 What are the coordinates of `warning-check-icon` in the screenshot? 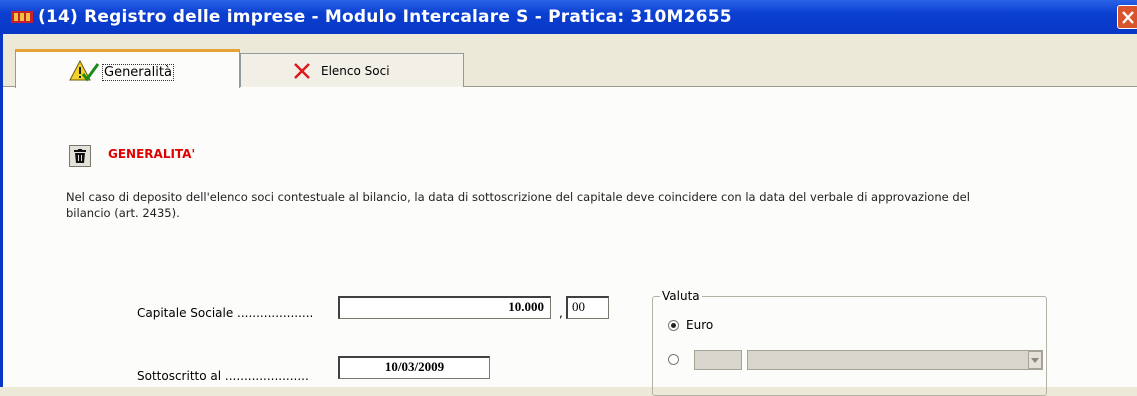 It's located at (84, 72).